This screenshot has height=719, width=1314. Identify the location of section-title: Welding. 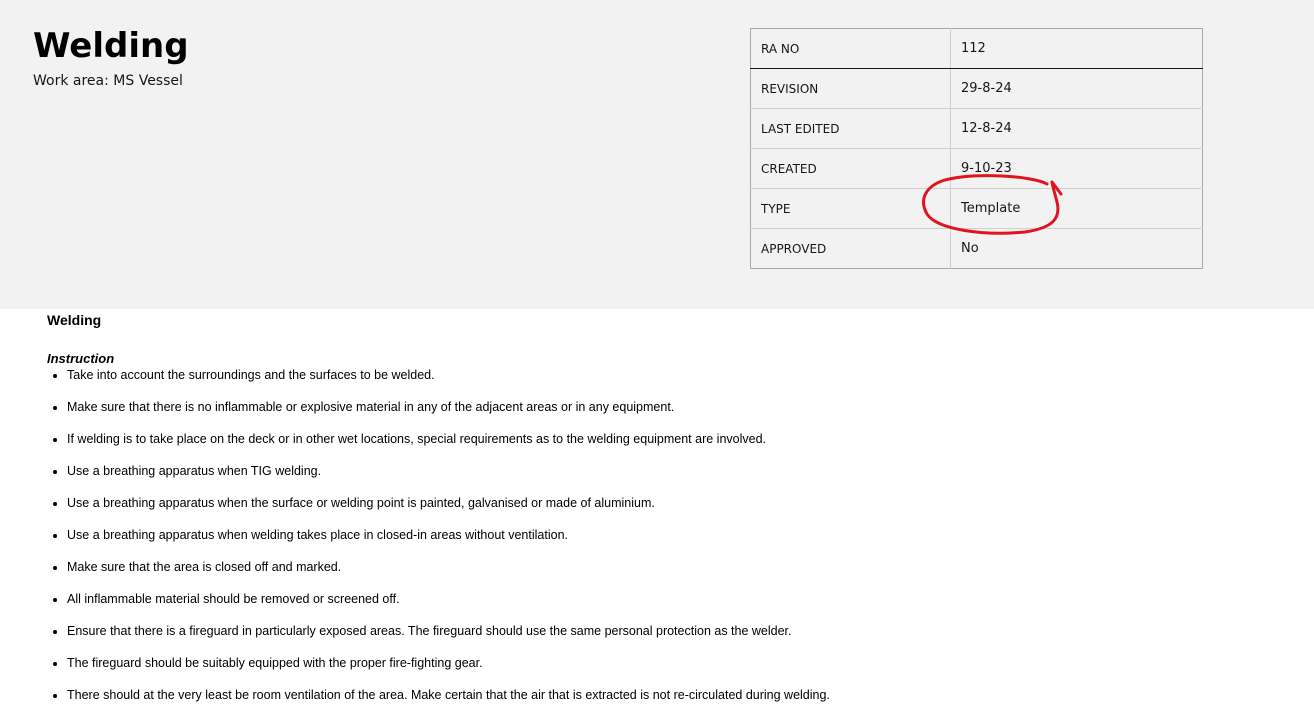
(74, 320).